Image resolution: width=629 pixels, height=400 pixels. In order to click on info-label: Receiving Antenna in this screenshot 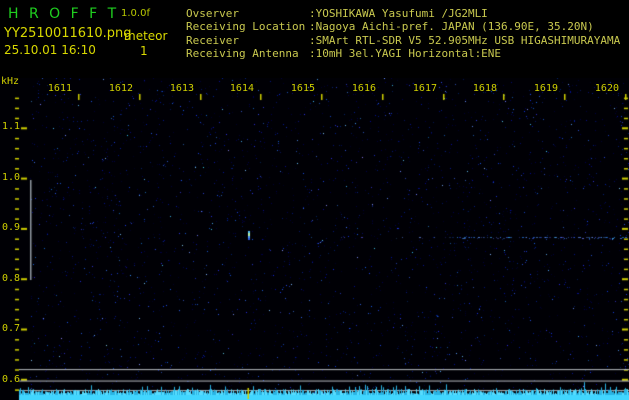, I will do `click(242, 54)`.